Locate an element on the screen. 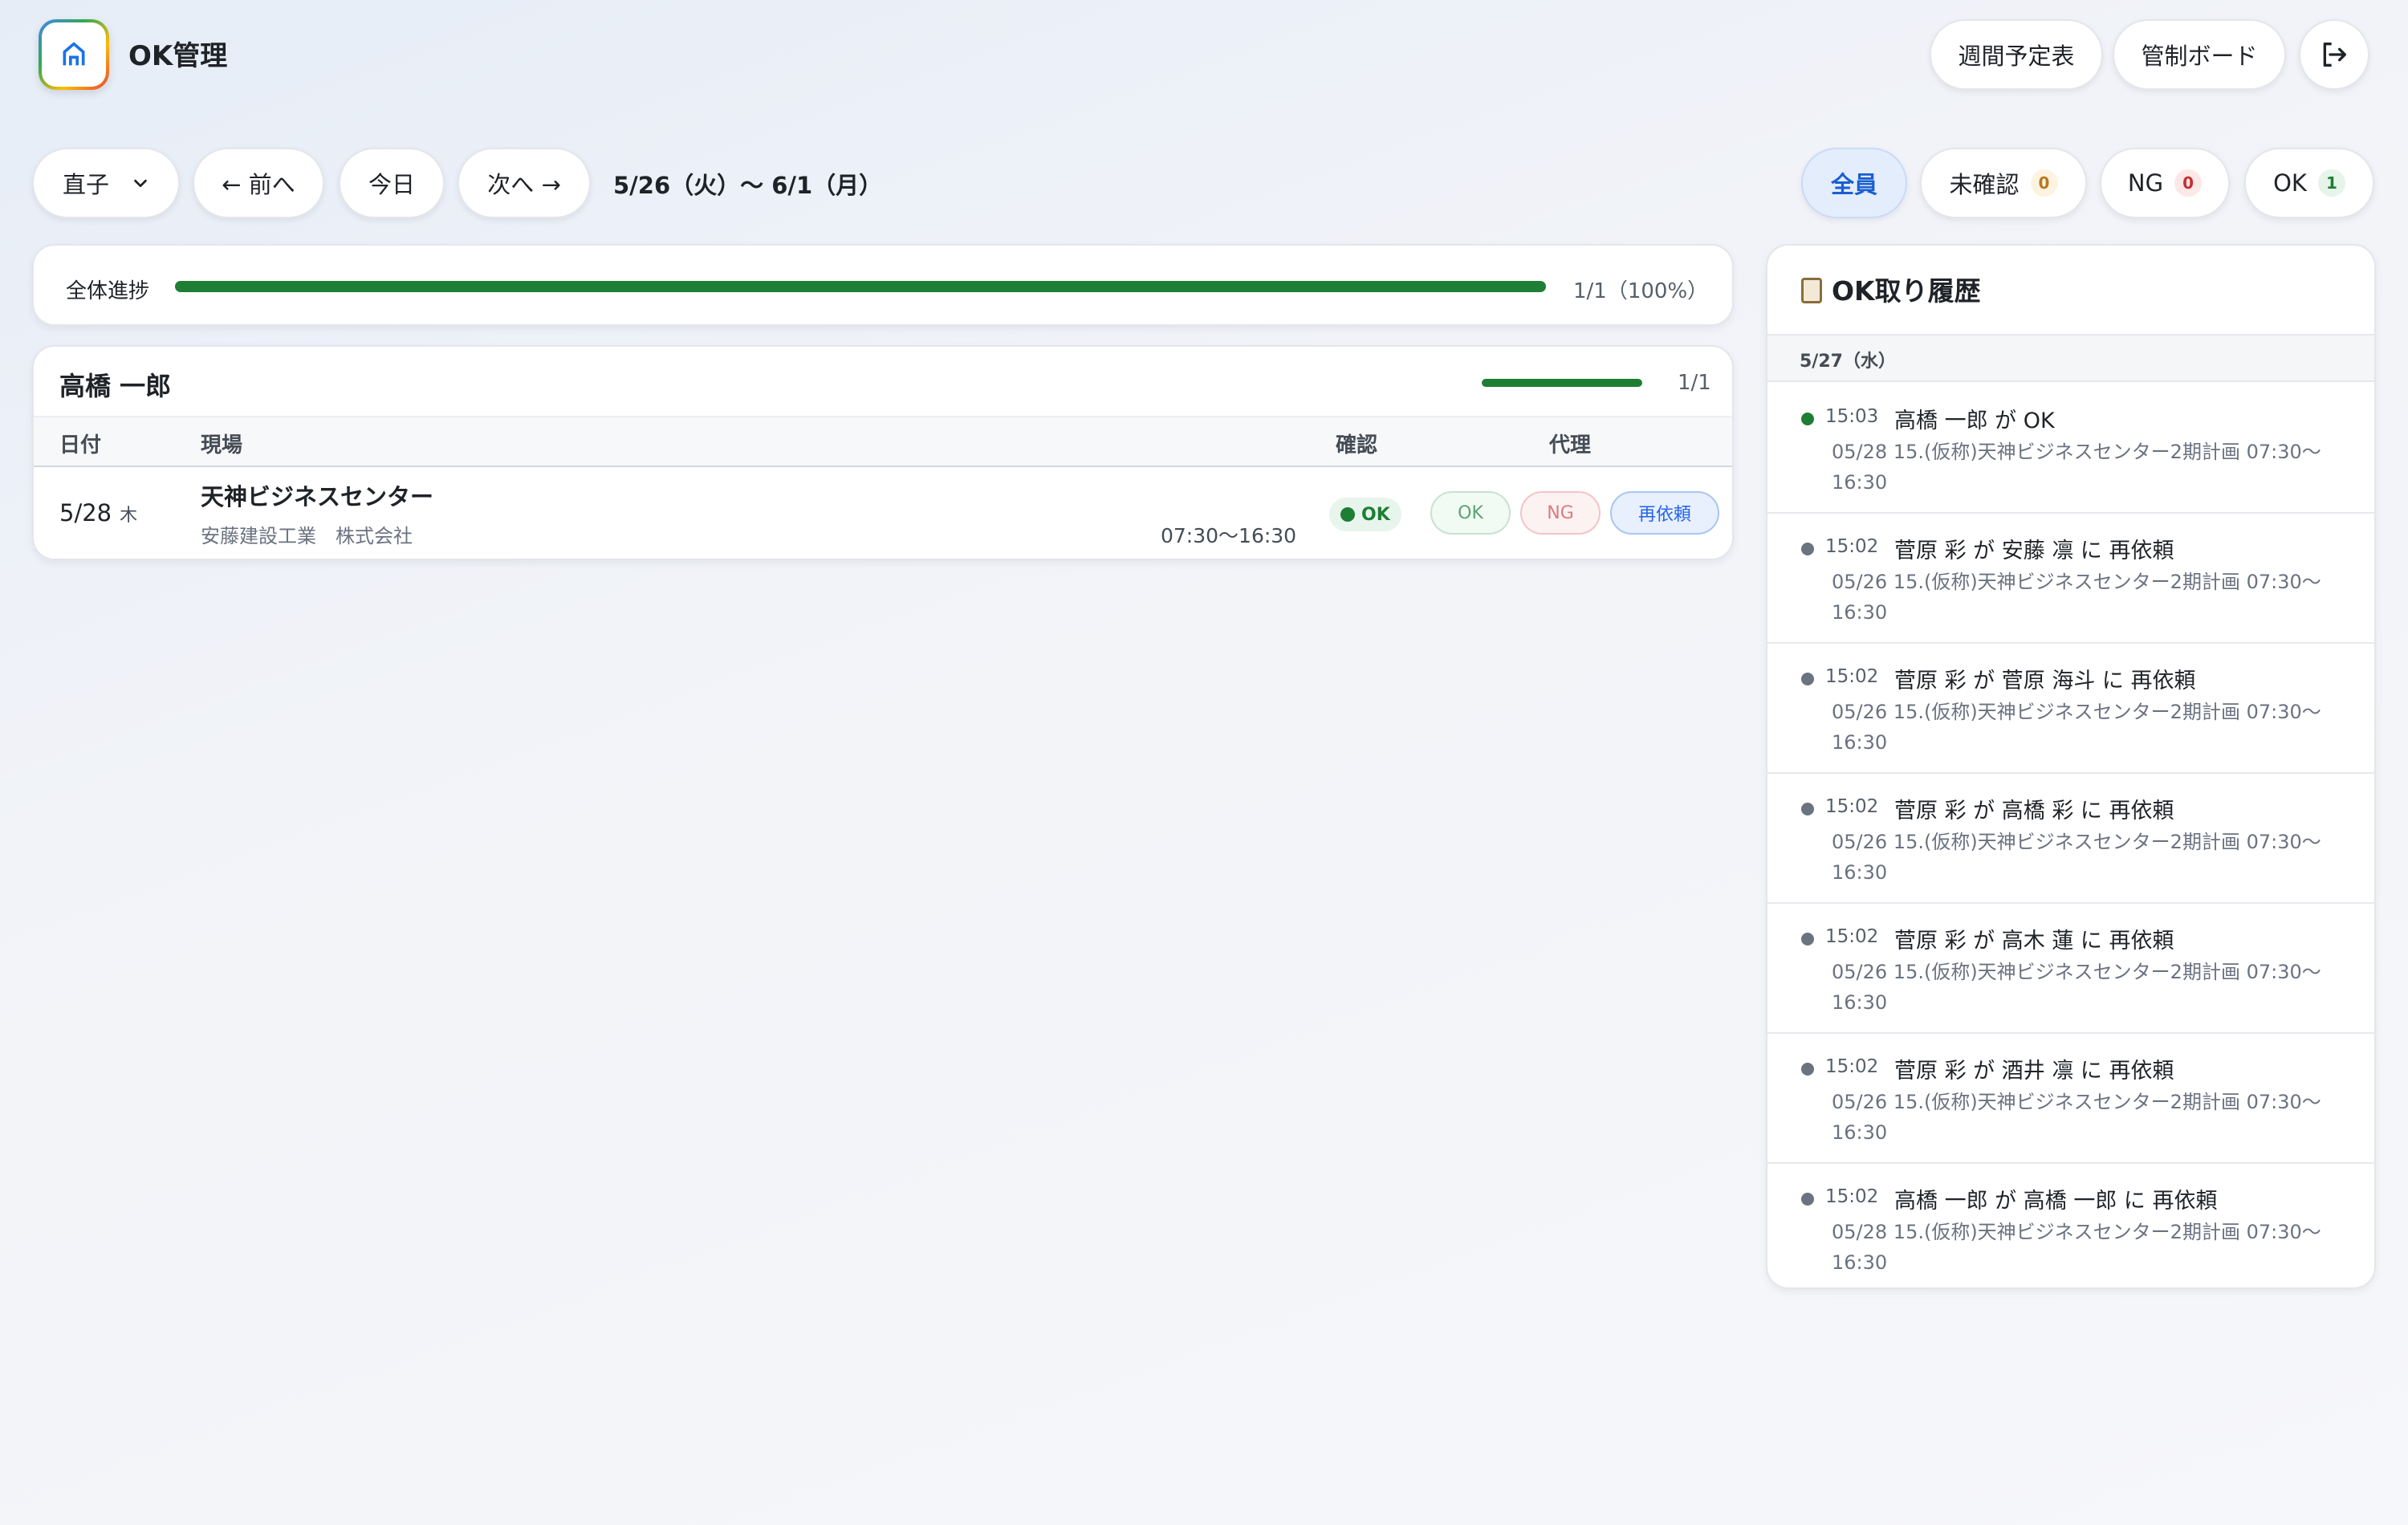 The image size is (2408, 1525). row-time: 07:30〜16:30 is located at coordinates (1229, 536).